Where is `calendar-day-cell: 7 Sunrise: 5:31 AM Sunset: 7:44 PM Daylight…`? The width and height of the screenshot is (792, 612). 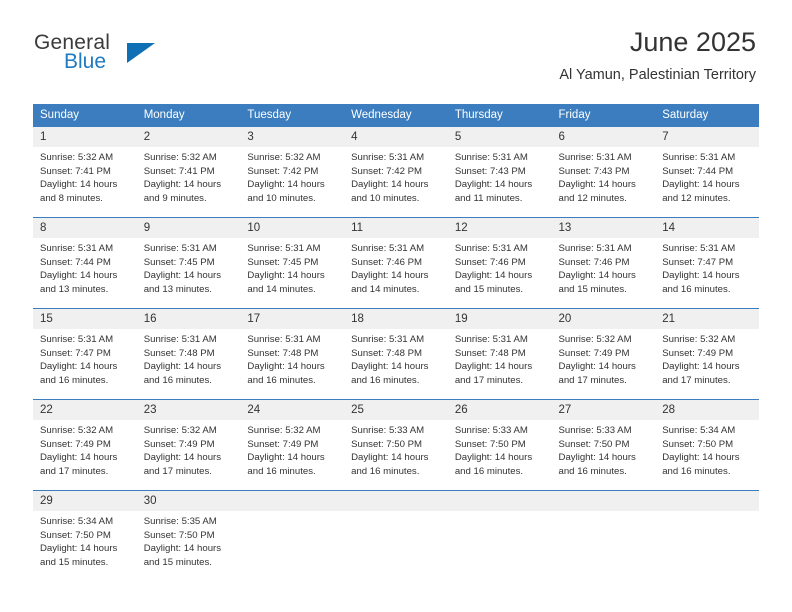
calendar-day-cell: 7 Sunrise: 5:31 AM Sunset: 7:44 PM Daylight… is located at coordinates (707, 172).